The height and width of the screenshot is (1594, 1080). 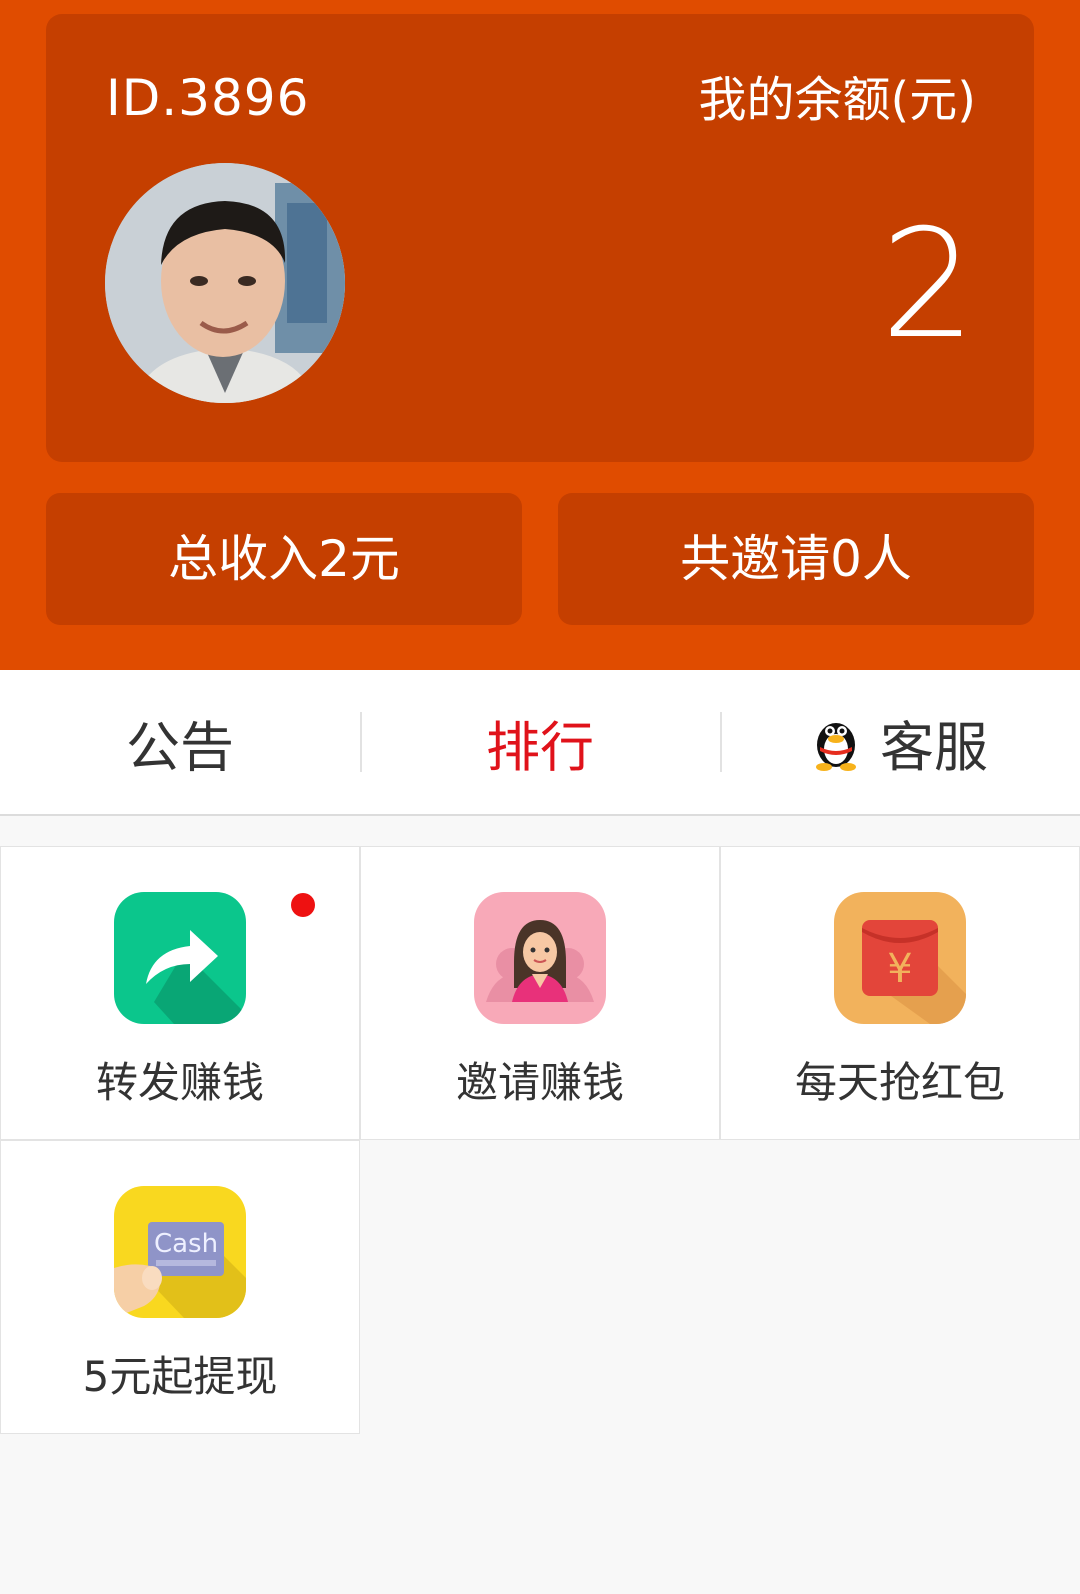 I want to click on grid-item-share-earn: 转发赚钱, so click(x=180, y=993).